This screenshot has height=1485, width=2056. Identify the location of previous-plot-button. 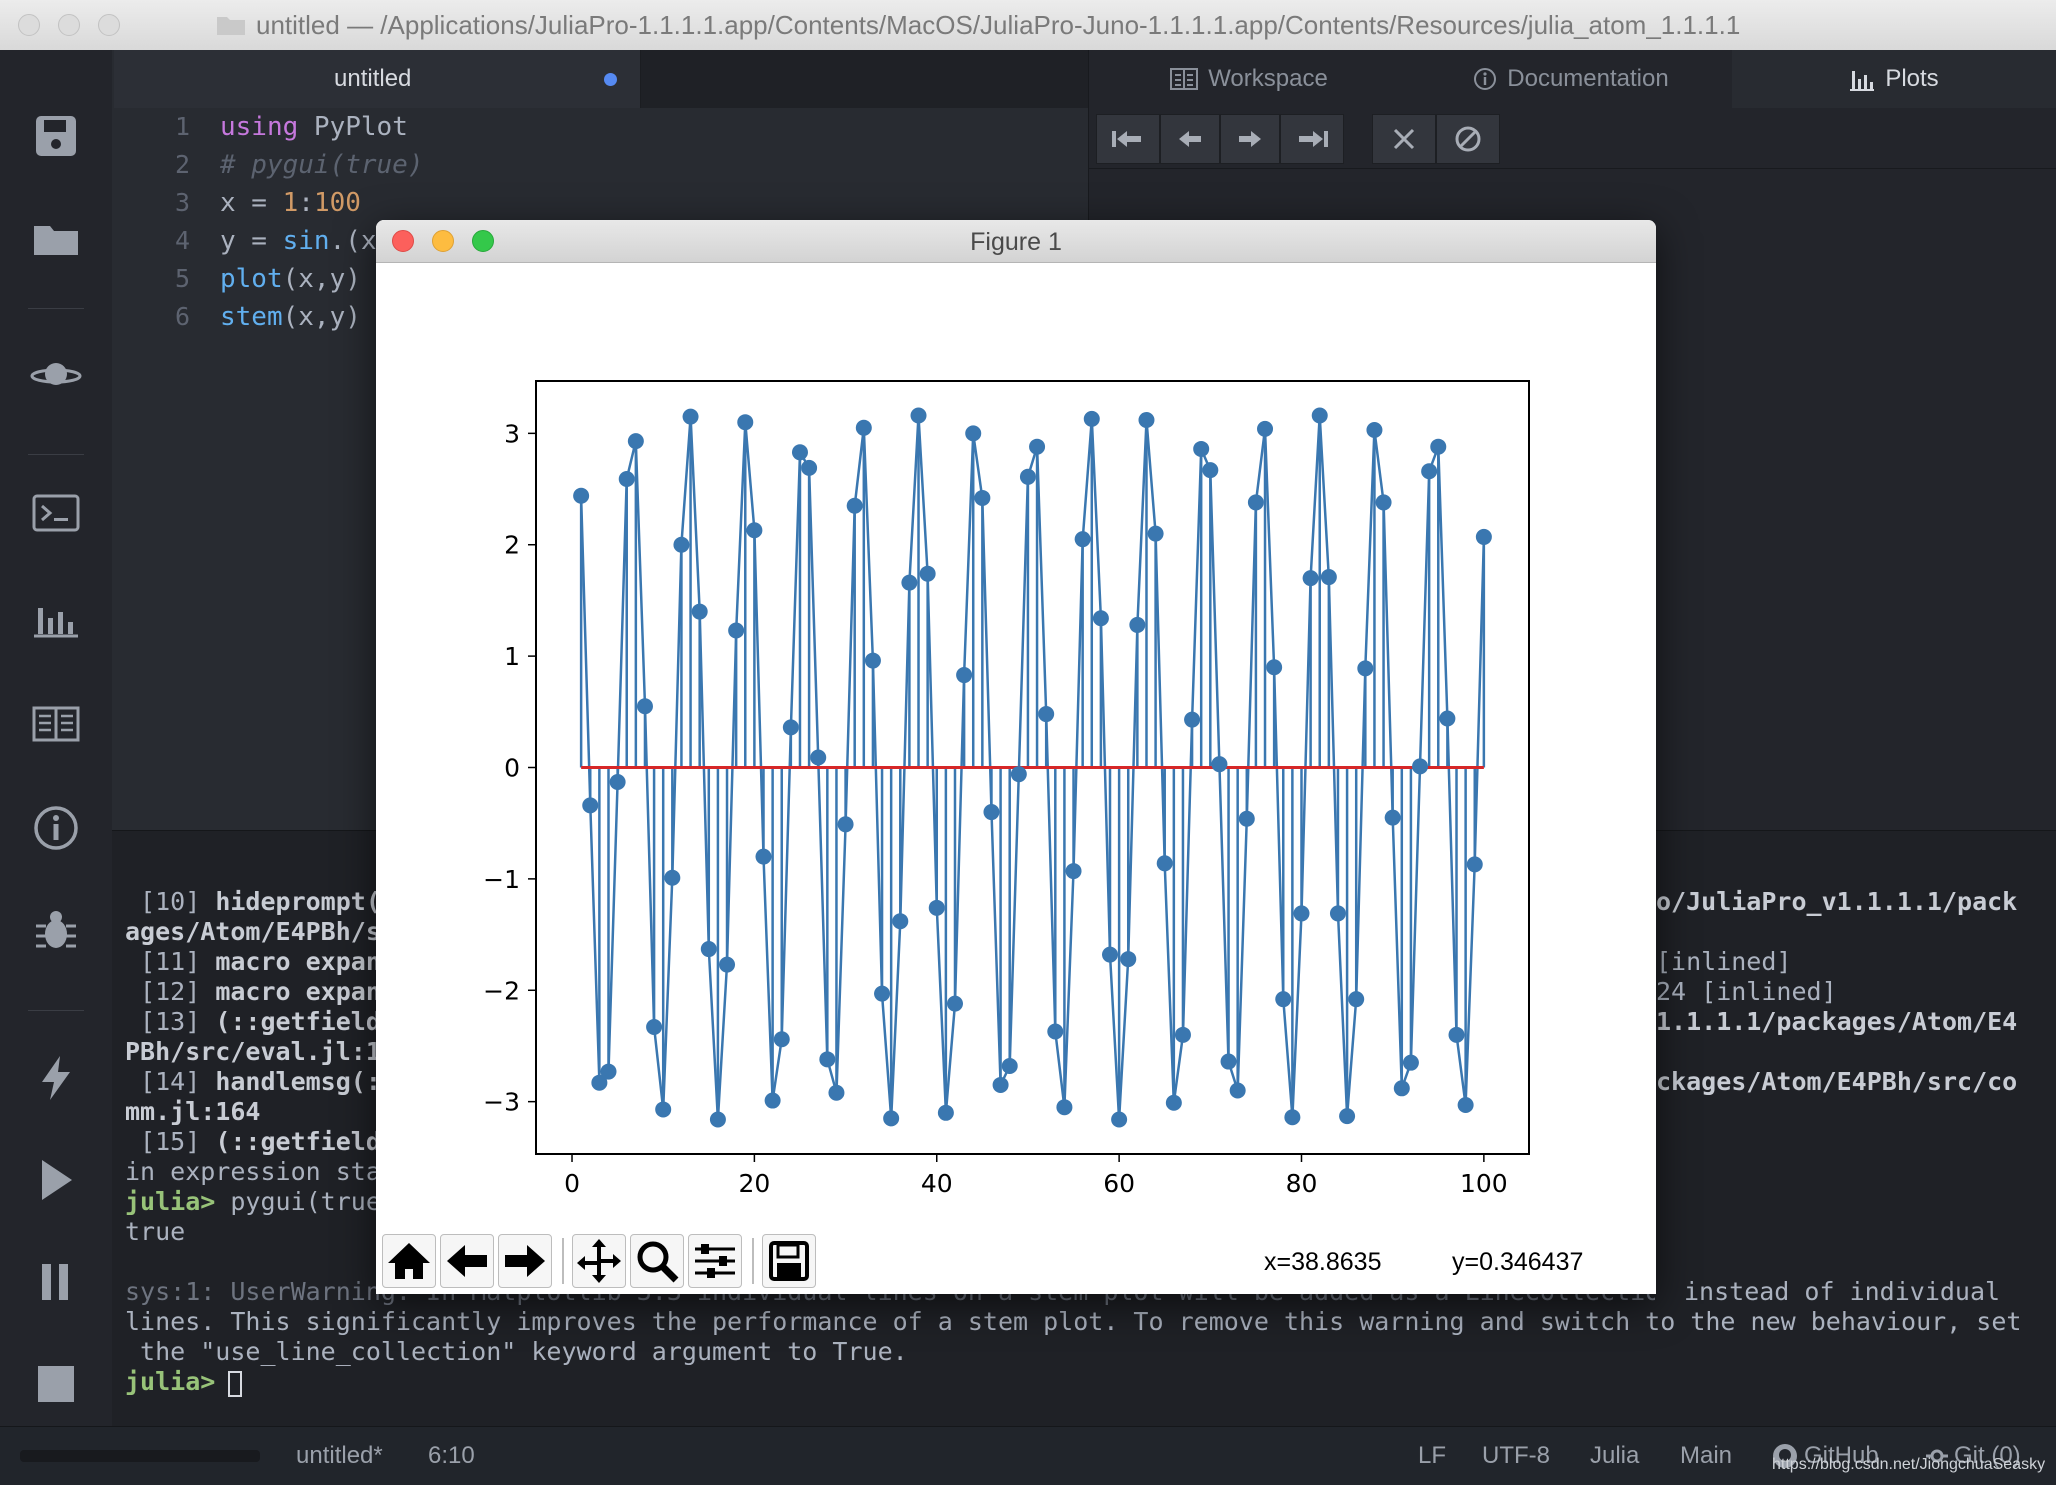
(1190, 139).